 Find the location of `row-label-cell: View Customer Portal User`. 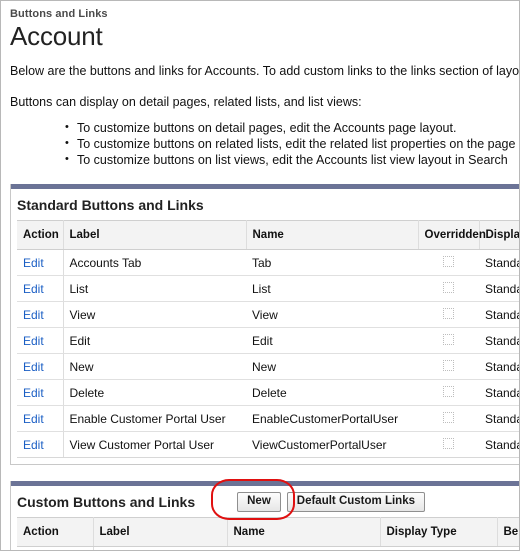

row-label-cell: View Customer Portal User is located at coordinates (154, 444).